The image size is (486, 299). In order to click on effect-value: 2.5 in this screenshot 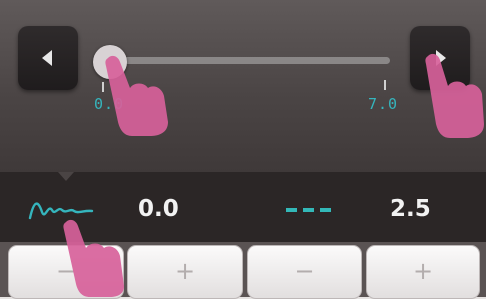, I will do `click(410, 209)`.